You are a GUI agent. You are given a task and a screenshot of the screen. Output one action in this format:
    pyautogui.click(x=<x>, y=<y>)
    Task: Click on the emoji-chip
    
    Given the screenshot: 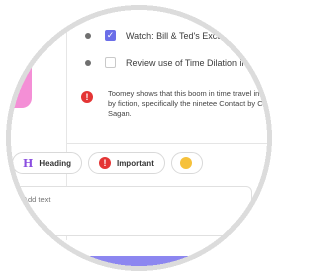 What is the action you would take?
    pyautogui.click(x=186, y=163)
    